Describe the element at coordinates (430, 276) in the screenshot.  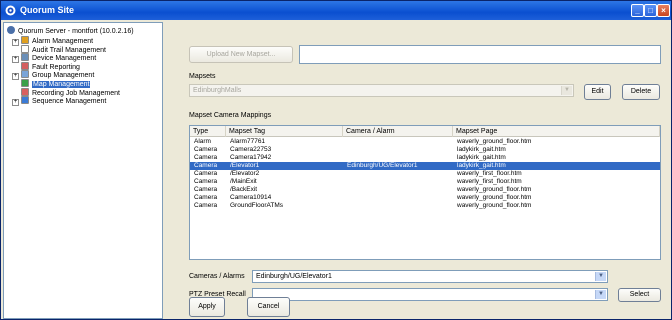
I see `cameras-alarms-dropdown: Edinburgh/UG/Elevator1 ▼` at that location.